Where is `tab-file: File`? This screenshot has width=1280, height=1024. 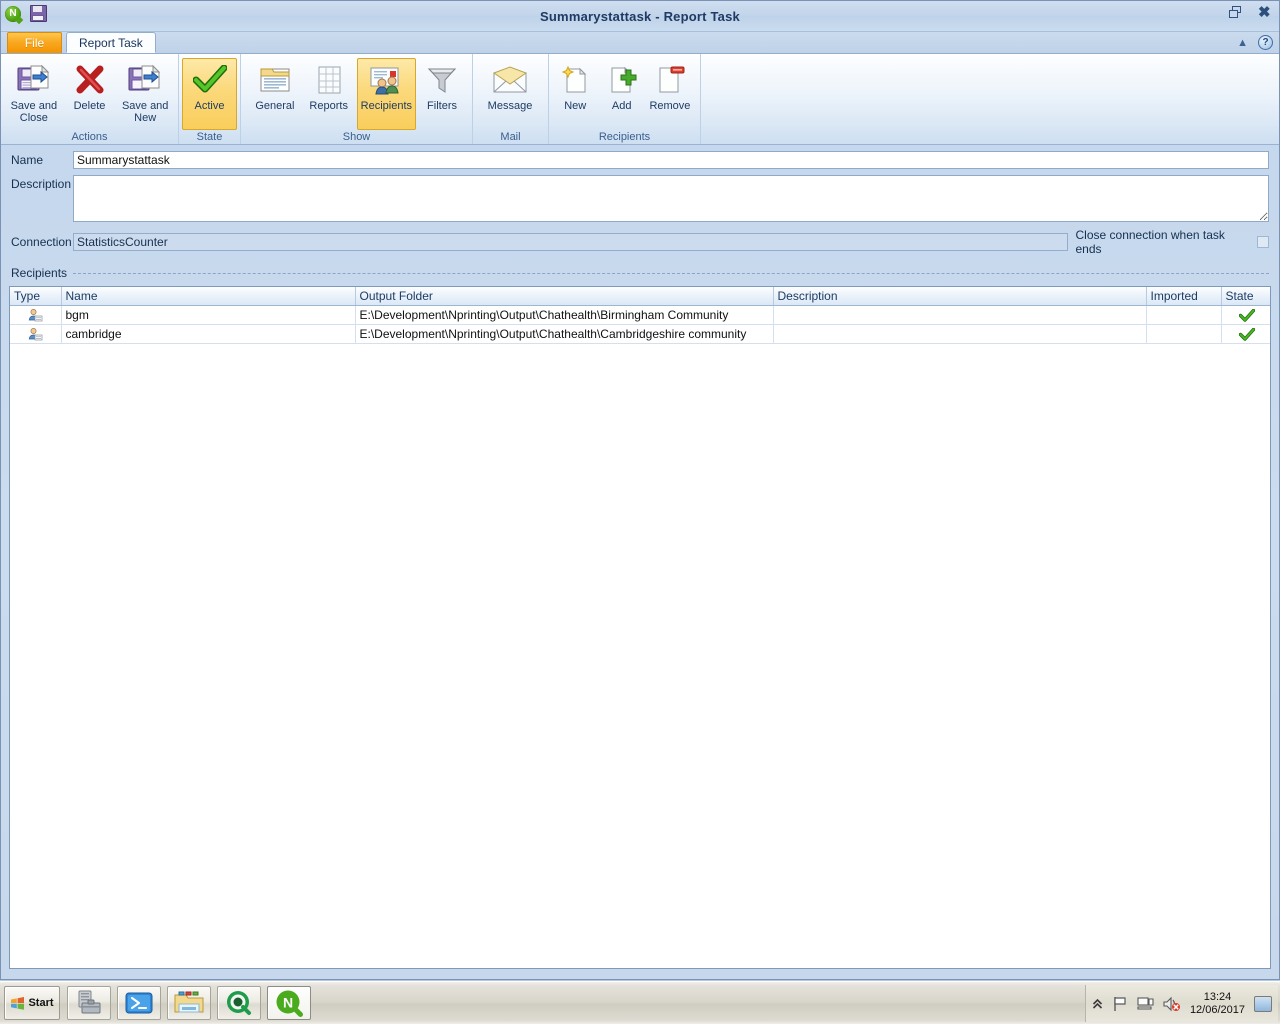 tab-file: File is located at coordinates (34, 42).